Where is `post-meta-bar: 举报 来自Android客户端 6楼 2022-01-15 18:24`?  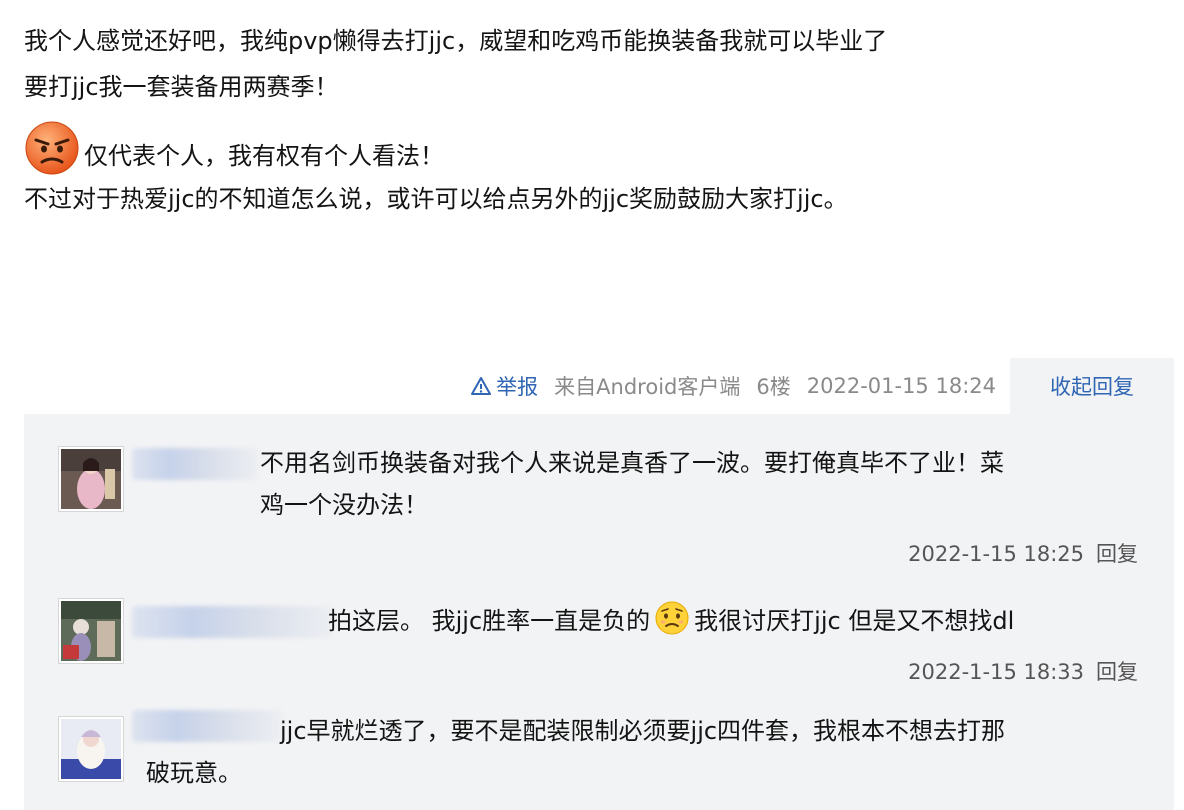
post-meta-bar: 举报 来自Android客户端 6楼 2022-01-15 18:24 is located at coordinates (505, 386).